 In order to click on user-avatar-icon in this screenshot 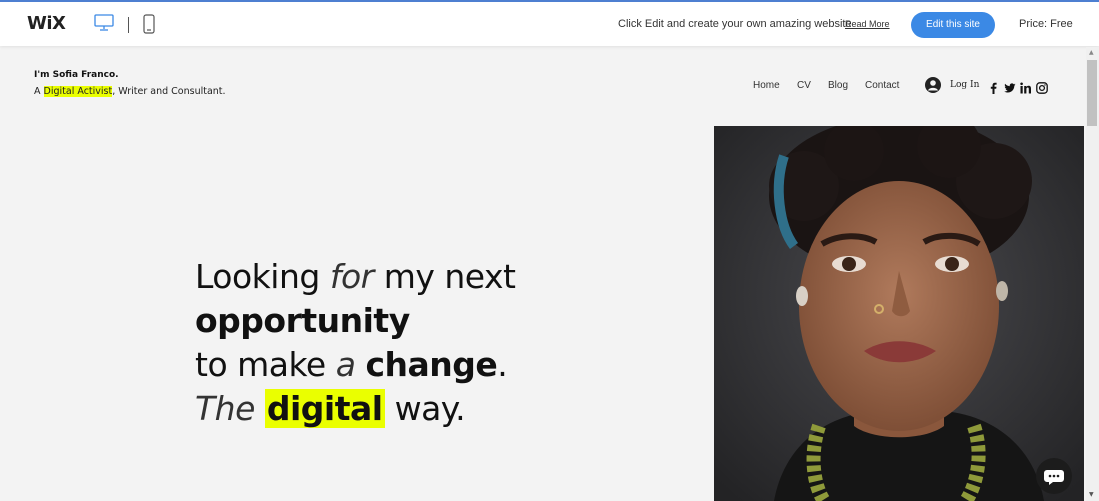, I will do `click(933, 87)`.